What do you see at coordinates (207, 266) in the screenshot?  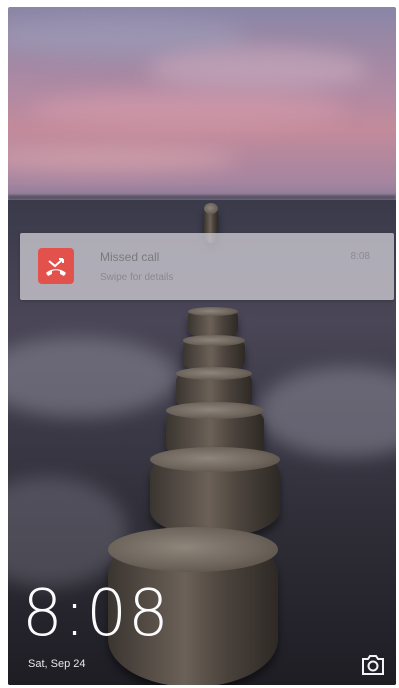 I see `notification-card: Missed call Swipe for details 8:08` at bounding box center [207, 266].